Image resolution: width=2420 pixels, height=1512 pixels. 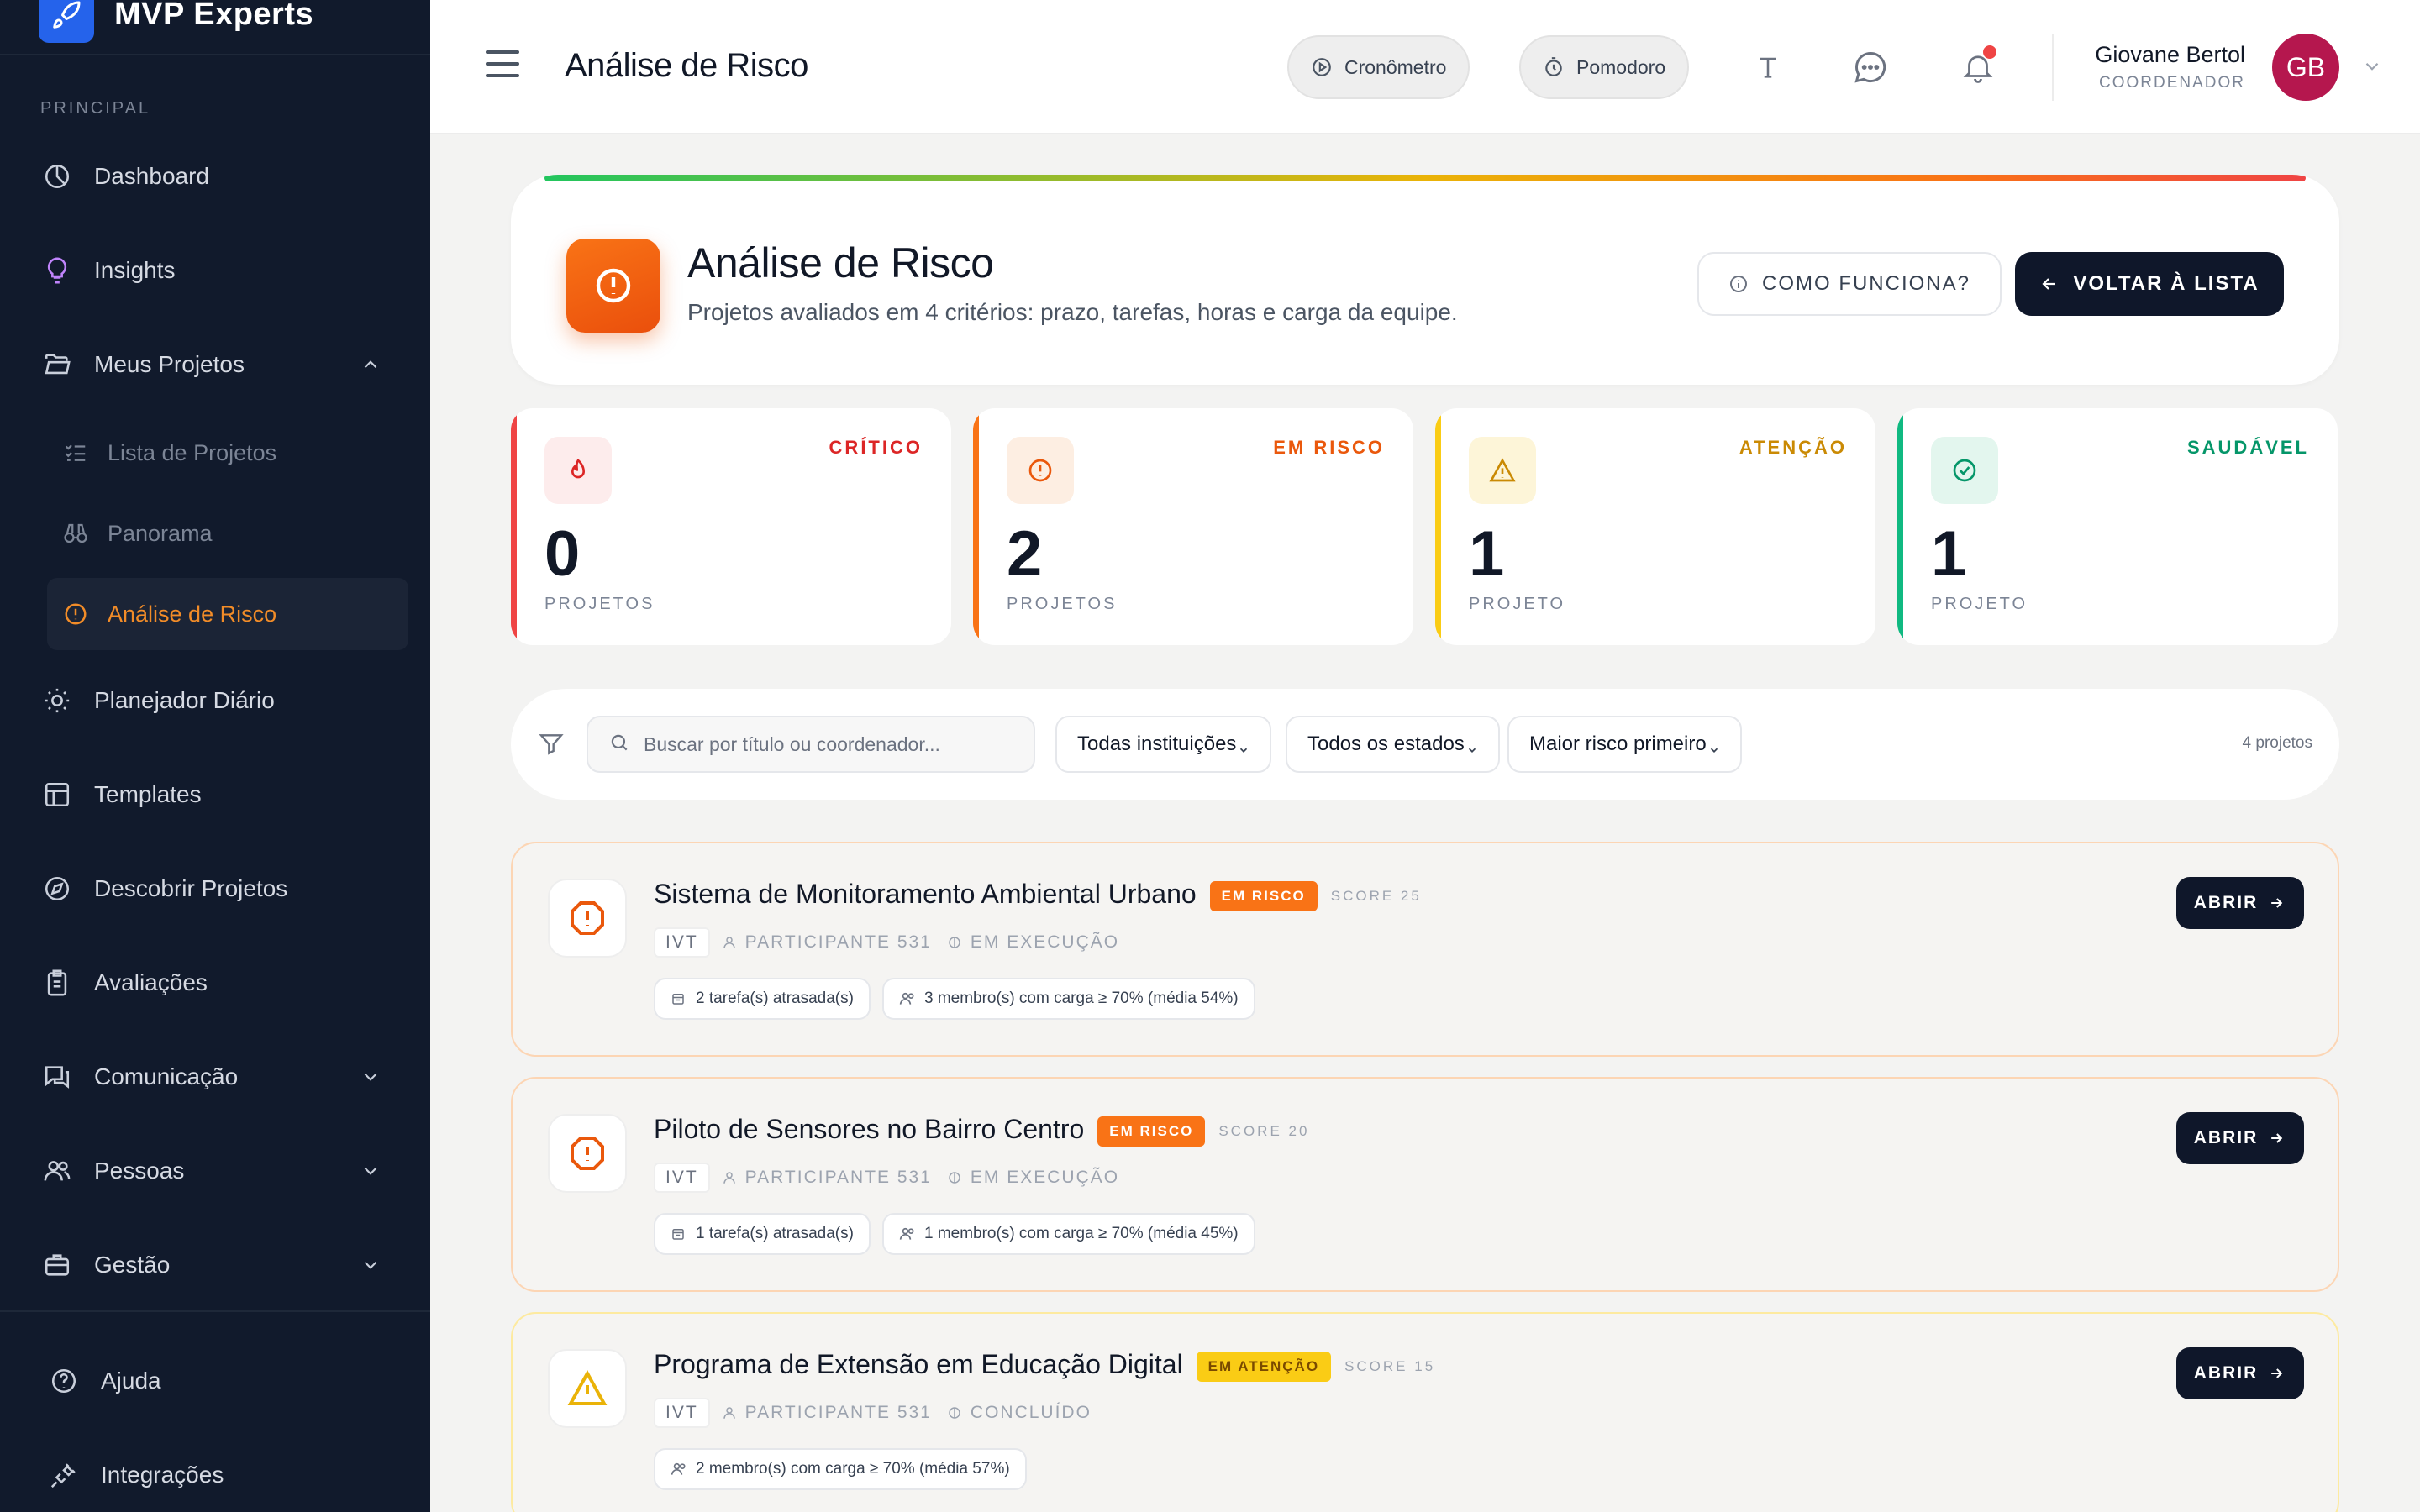 I want to click on project-title: Programa de Extensão em Educação Digital, so click(x=918, y=1364).